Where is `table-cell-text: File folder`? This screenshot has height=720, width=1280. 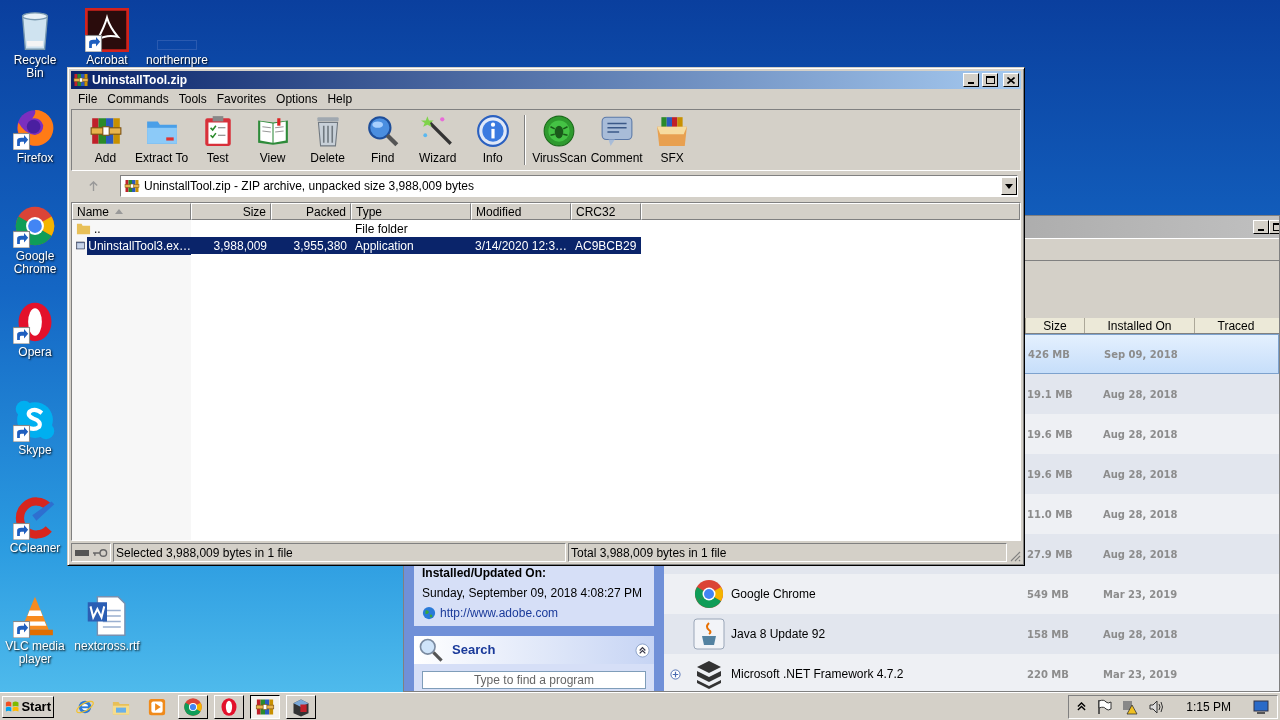
table-cell-text: File folder is located at coordinates (381, 229).